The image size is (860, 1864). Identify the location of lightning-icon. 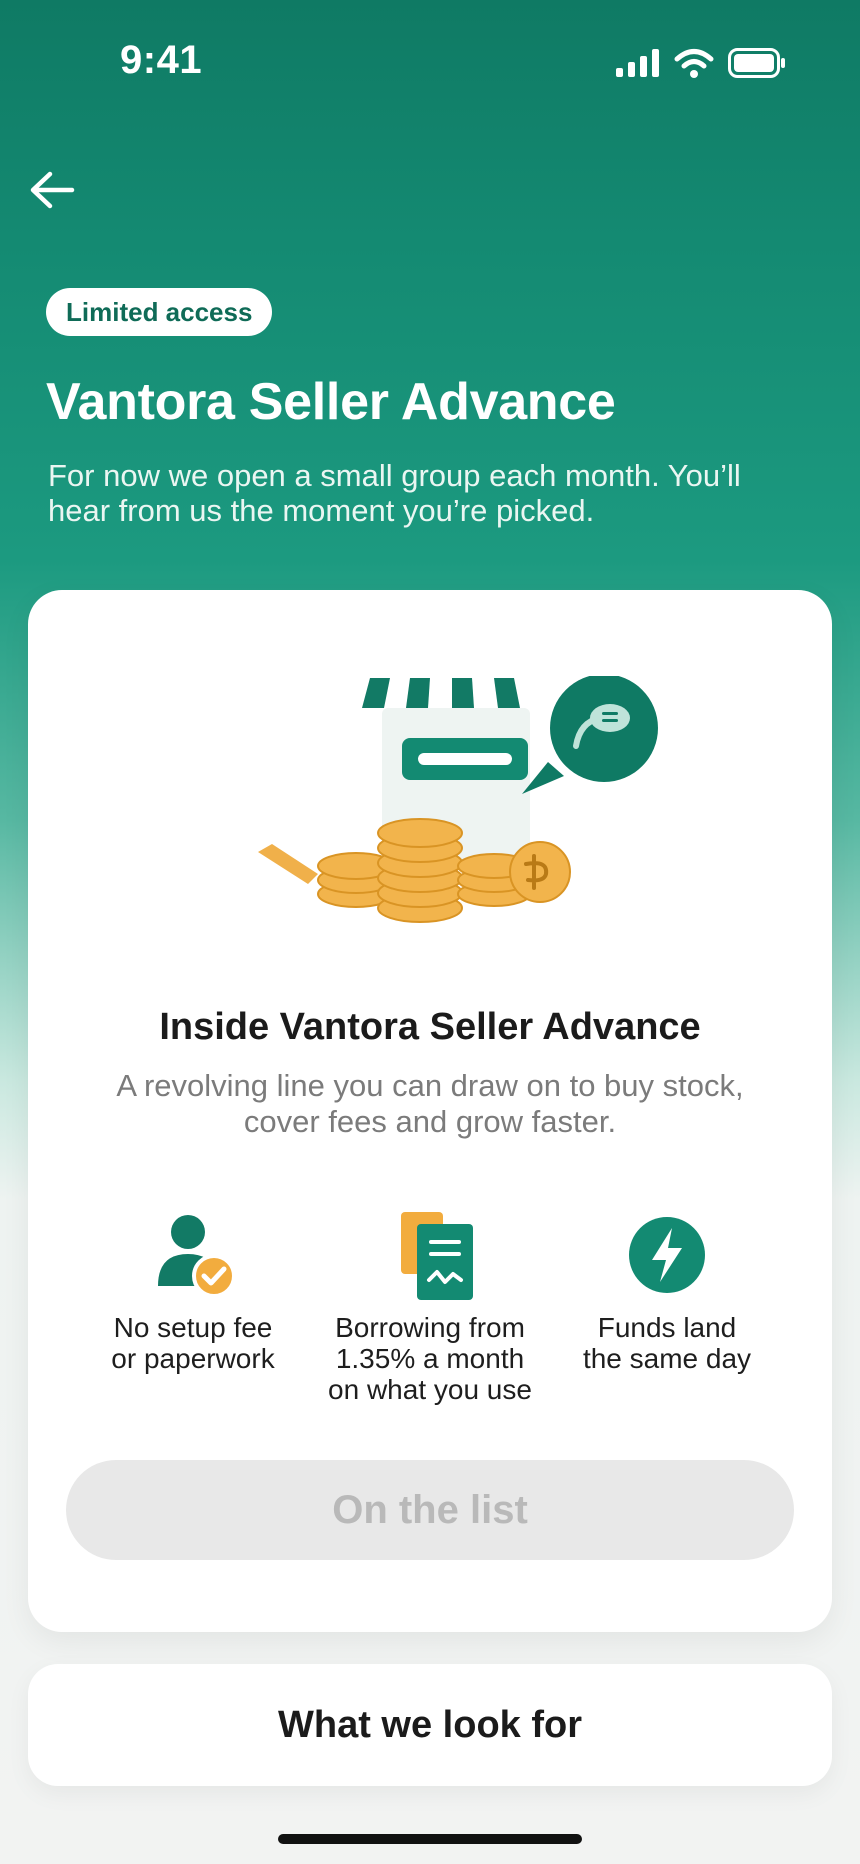
(667, 1255).